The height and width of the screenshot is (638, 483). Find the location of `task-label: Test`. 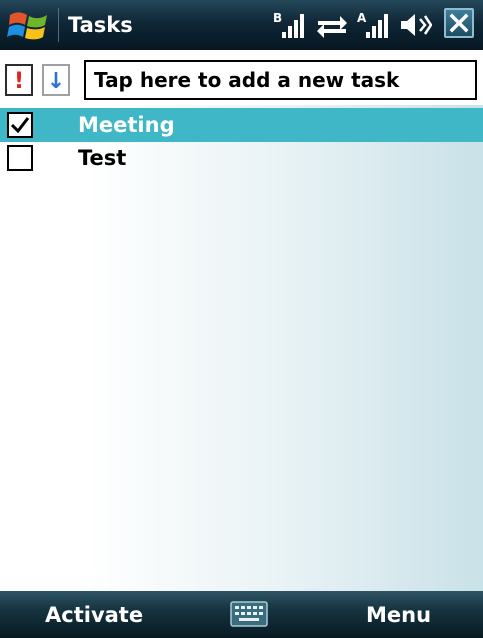

task-label: Test is located at coordinates (102, 158).